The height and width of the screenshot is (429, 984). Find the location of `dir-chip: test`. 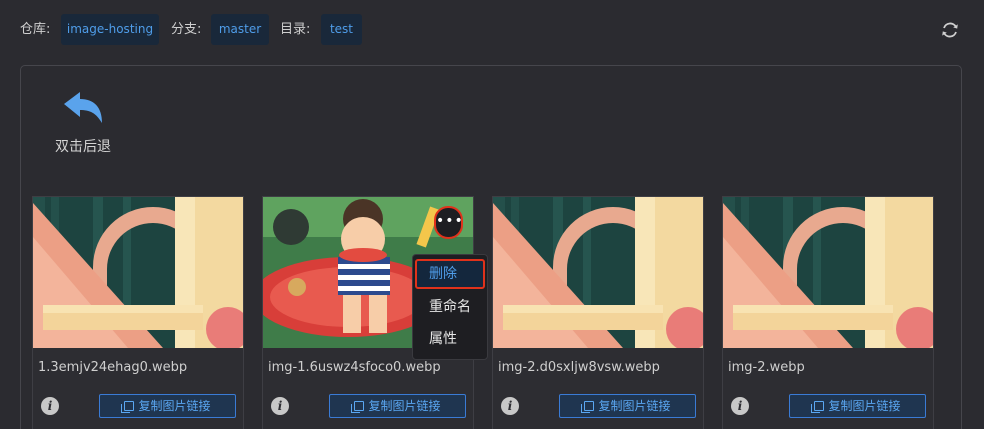

dir-chip: test is located at coordinates (341, 29).